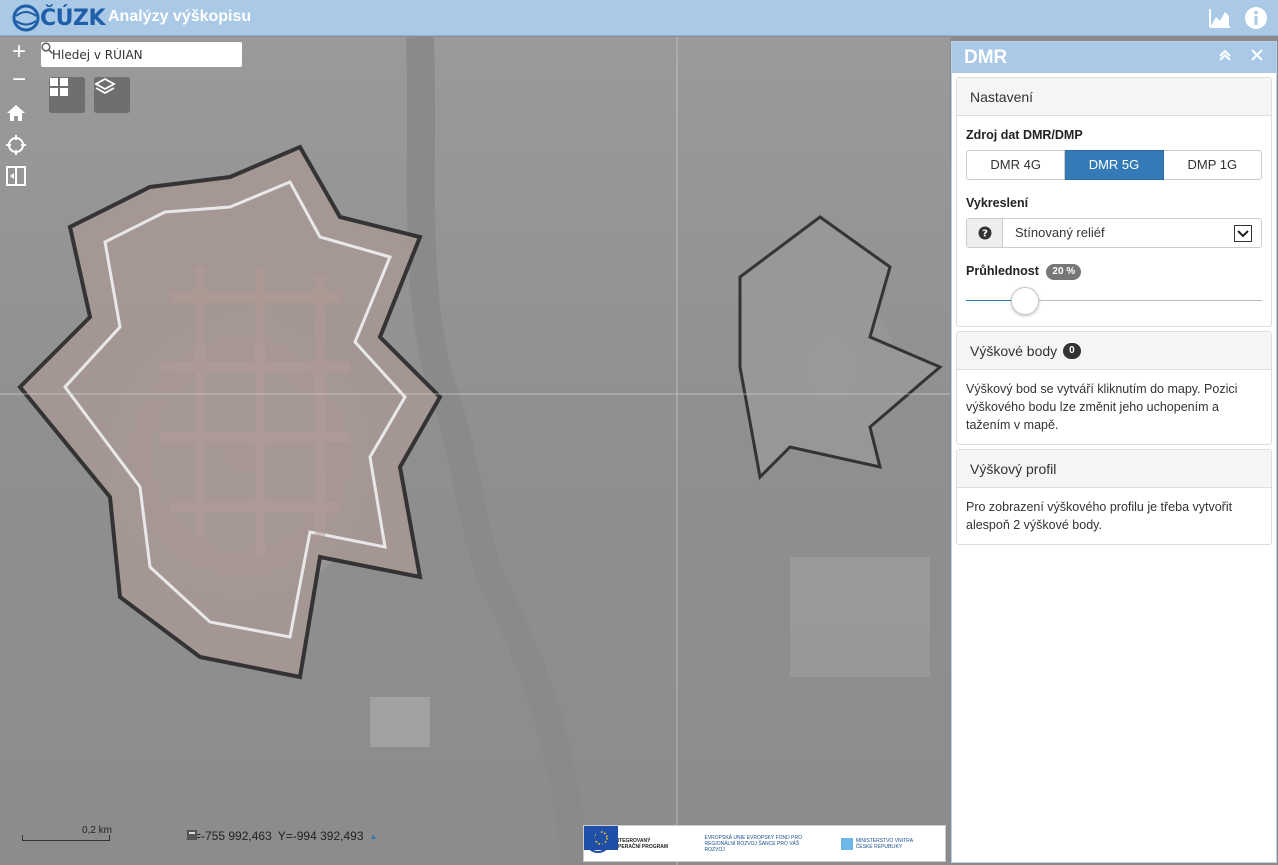 The height and width of the screenshot is (865, 1278). What do you see at coordinates (192, 835) in the screenshot?
I see `calculator-icon` at bounding box center [192, 835].